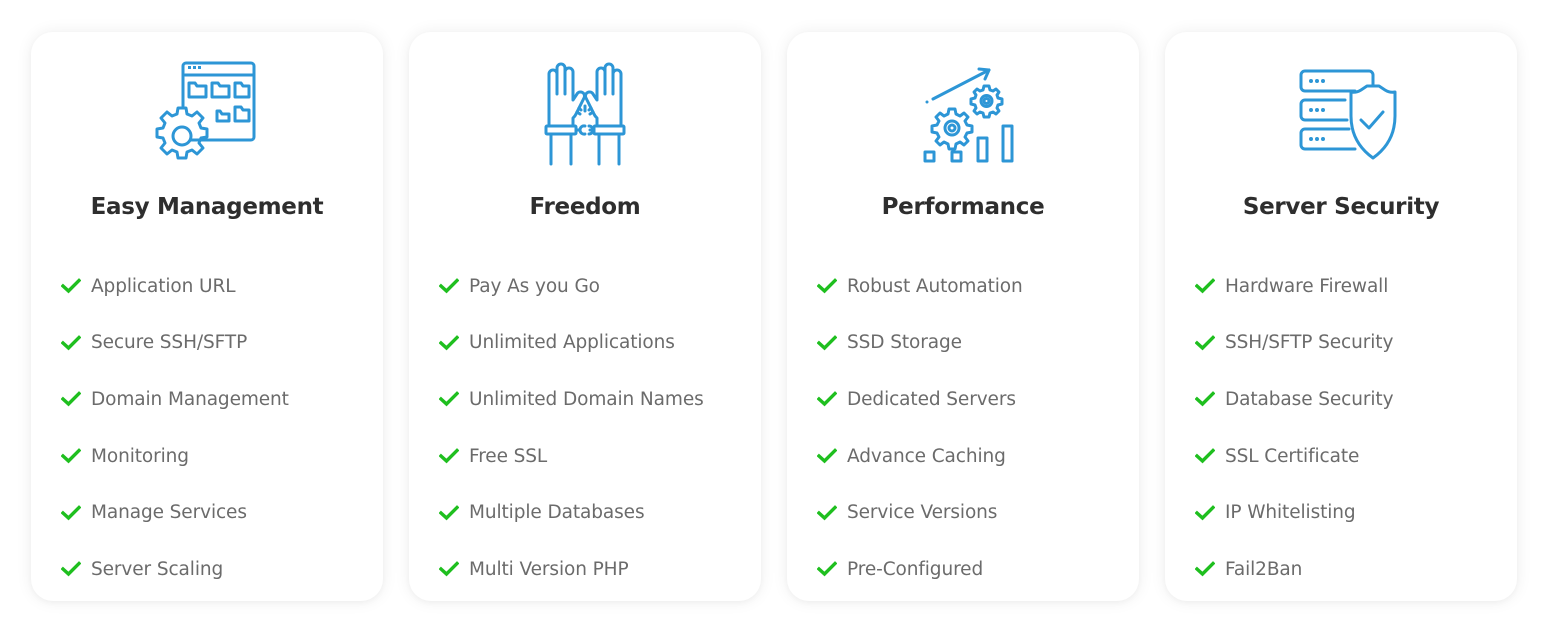 Image resolution: width=1542 pixels, height=628 pixels. Describe the element at coordinates (904, 343) in the screenshot. I see `feature-label: SSD Storage` at that location.